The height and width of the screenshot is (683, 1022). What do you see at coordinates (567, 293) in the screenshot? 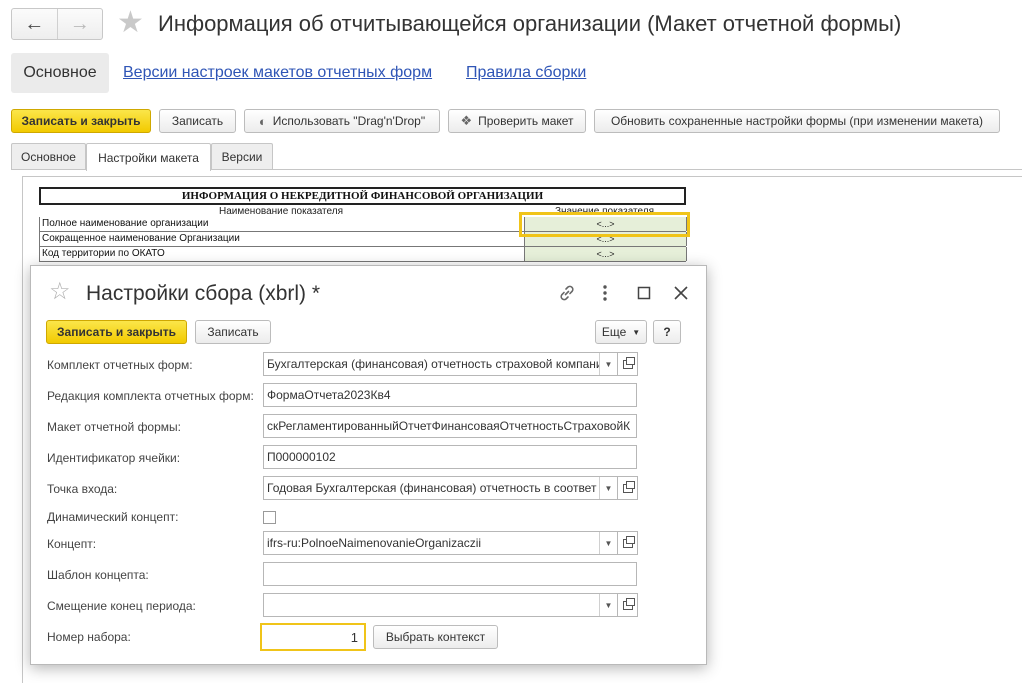
I see `link-icon` at bounding box center [567, 293].